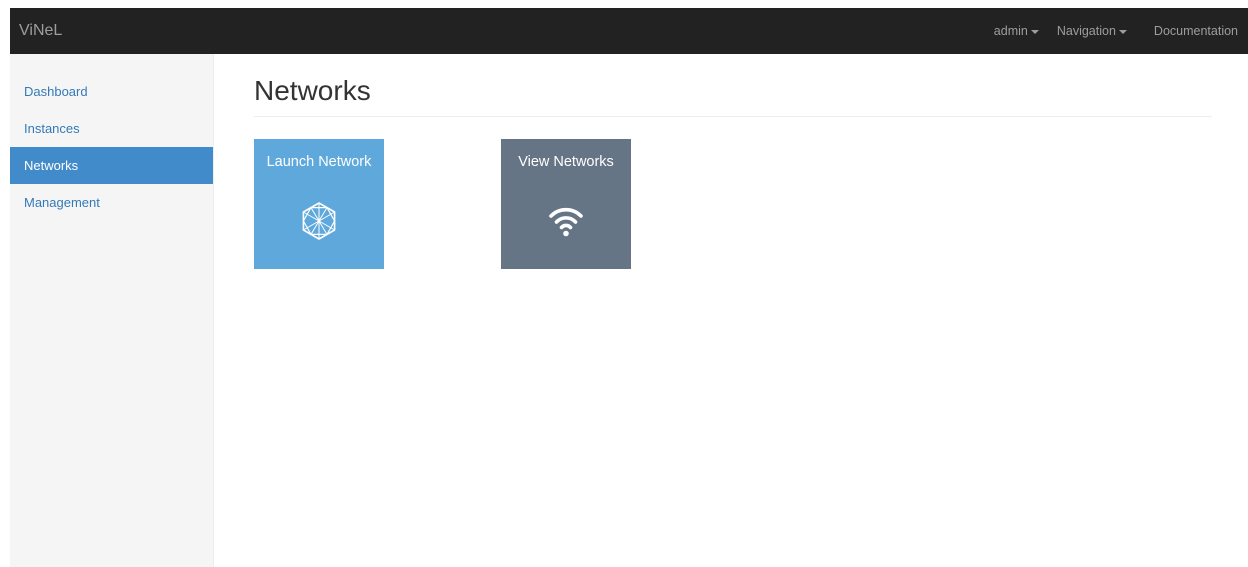 The height and width of the screenshot is (567, 1248). Describe the element at coordinates (319, 162) in the screenshot. I see `launch-network-label: Launch Network` at that location.